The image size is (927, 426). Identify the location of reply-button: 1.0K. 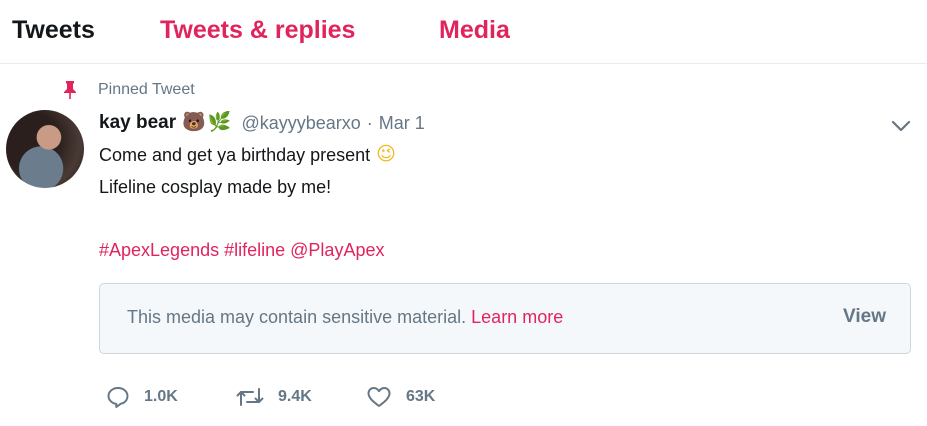
(171, 397).